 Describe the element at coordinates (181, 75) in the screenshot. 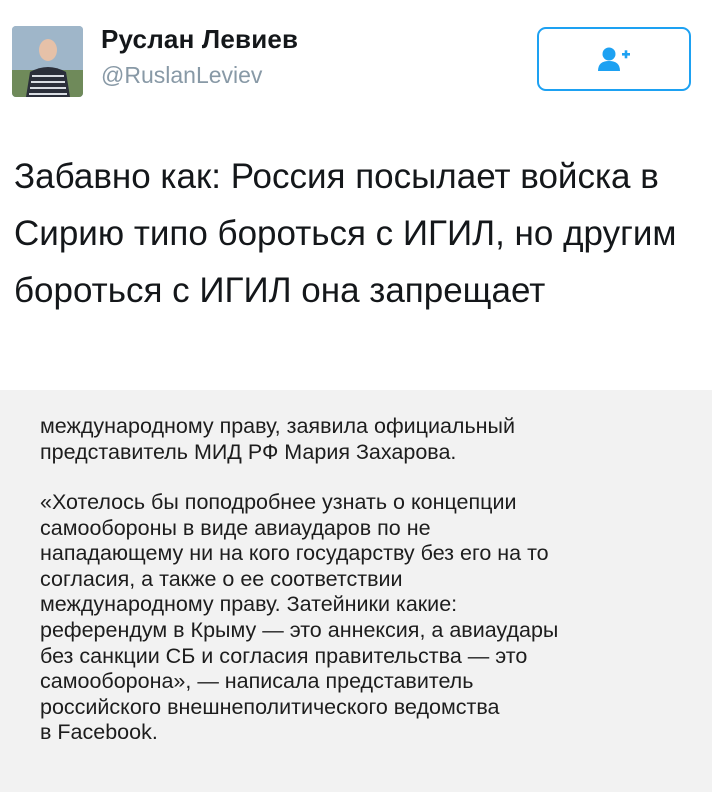

I see `author-handle: @RuslanLeviev` at that location.